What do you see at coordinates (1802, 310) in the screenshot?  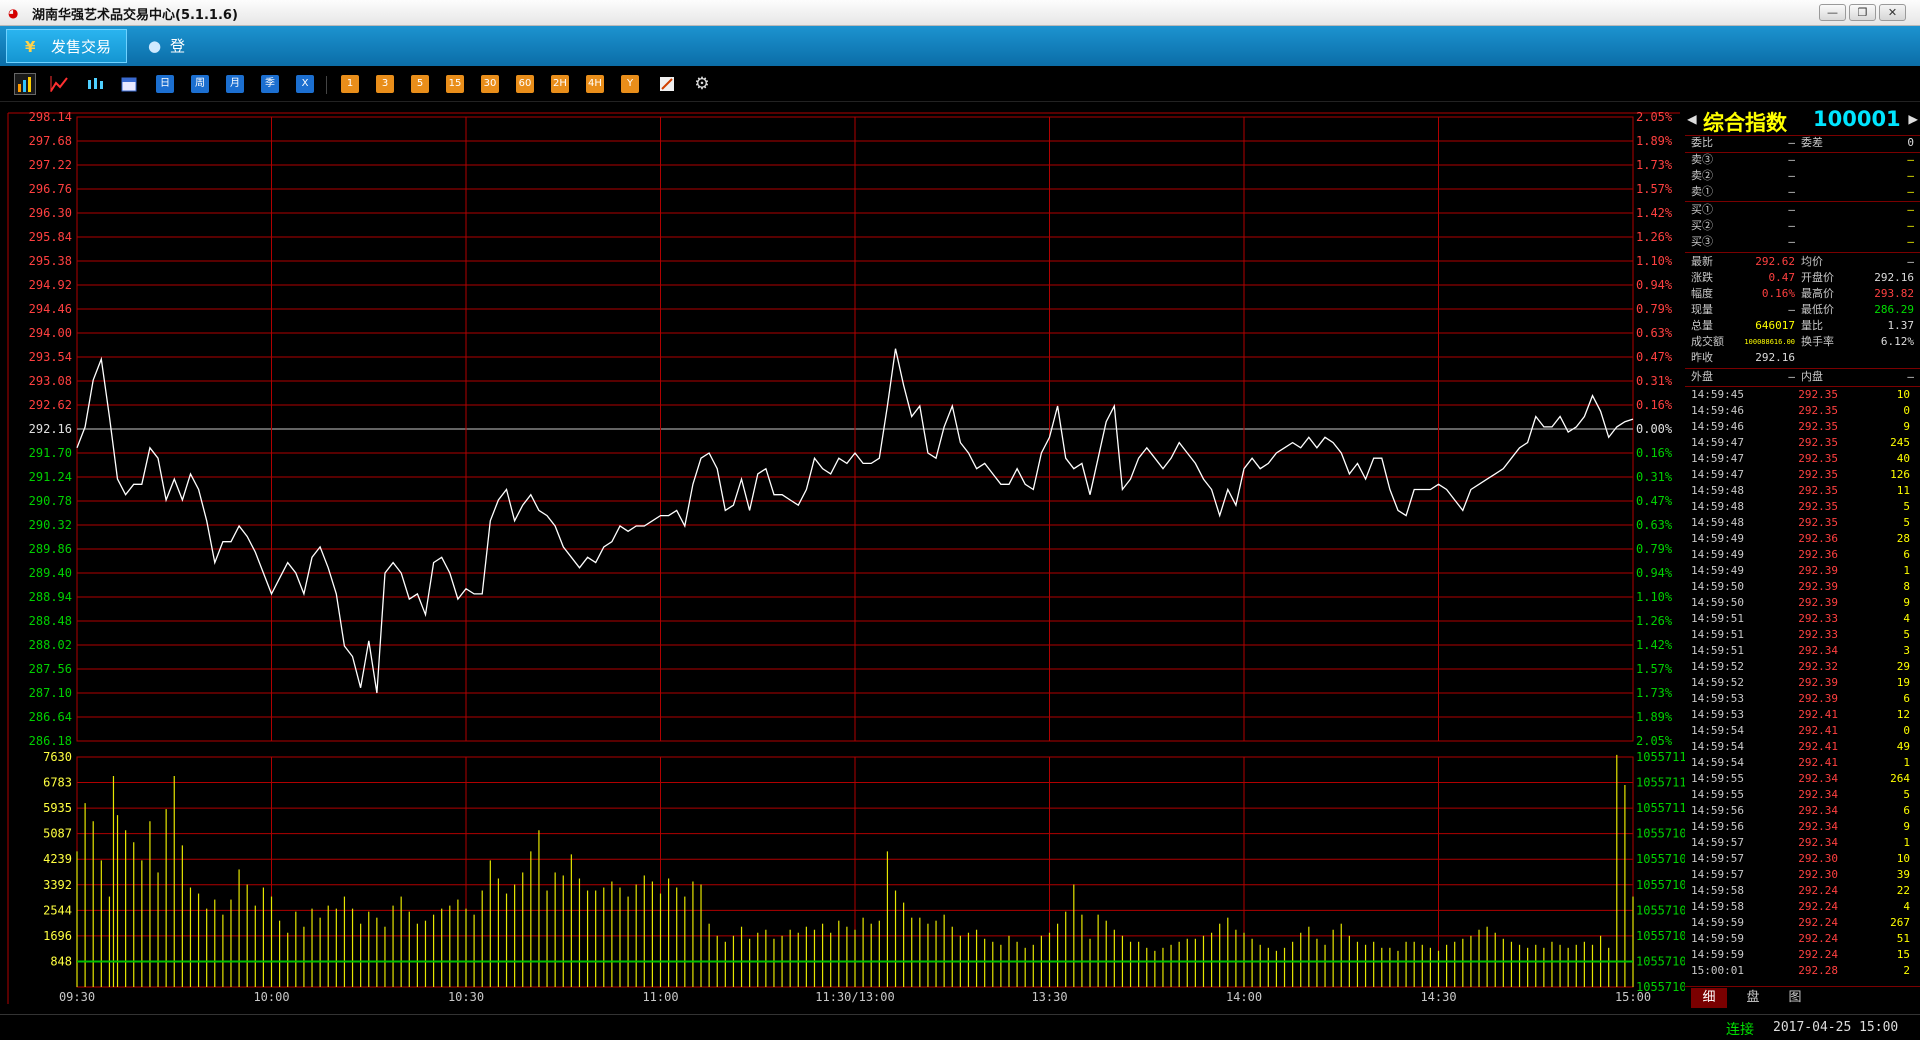 I see `stat-row: 现量 — 最低价 286.29` at bounding box center [1802, 310].